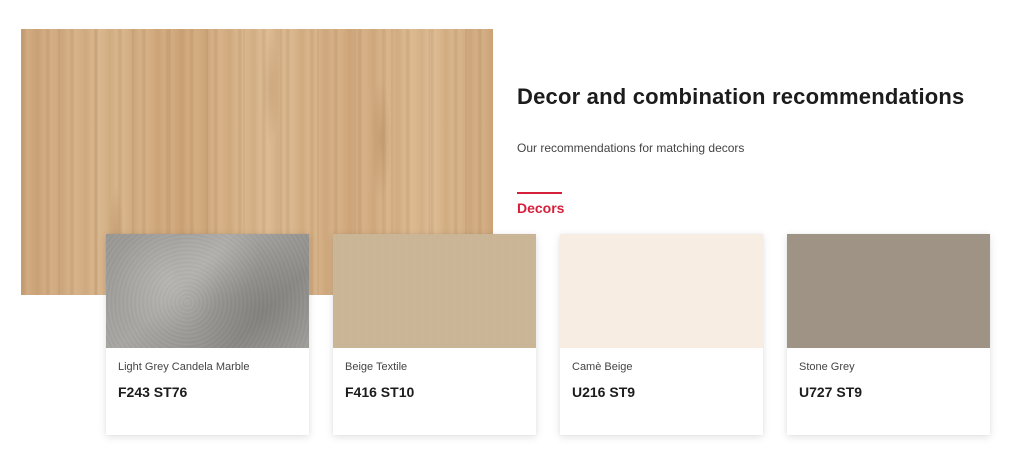 This screenshot has width=1024, height=462. Describe the element at coordinates (827, 367) in the screenshot. I see `decor-name: Stone Grey` at that location.